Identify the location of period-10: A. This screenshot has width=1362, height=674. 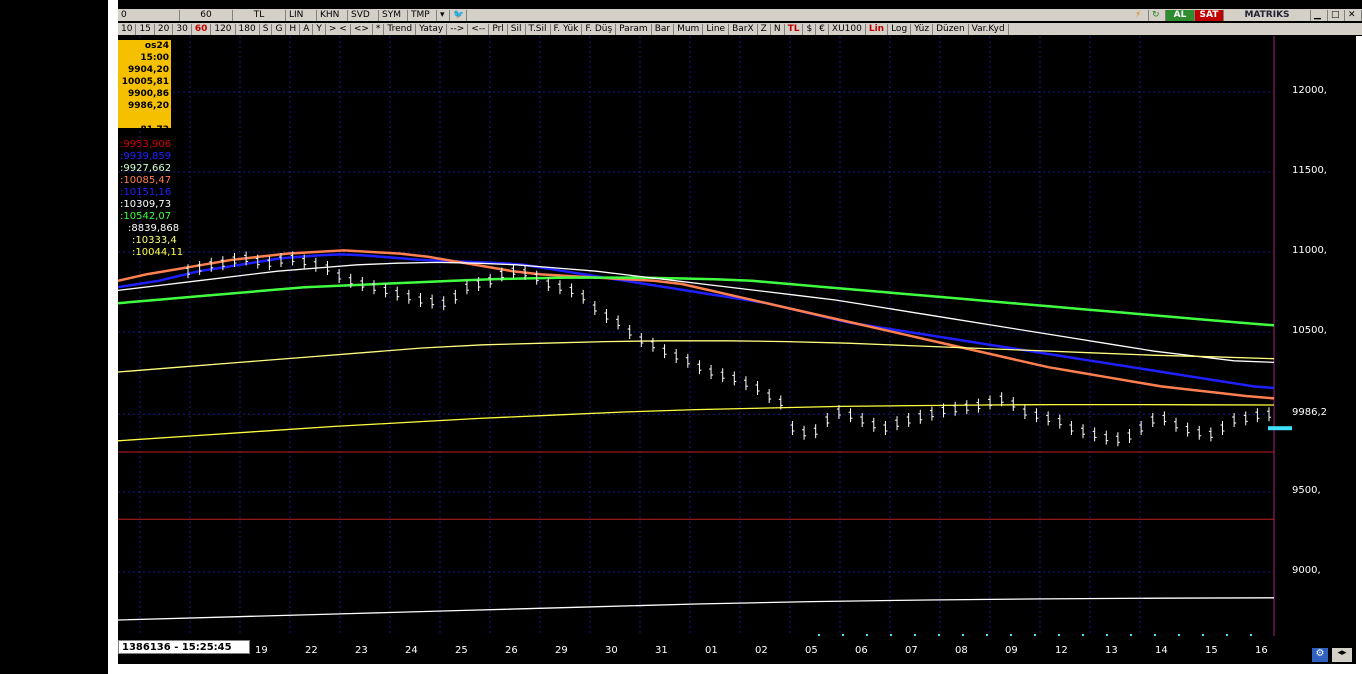
(307, 29).